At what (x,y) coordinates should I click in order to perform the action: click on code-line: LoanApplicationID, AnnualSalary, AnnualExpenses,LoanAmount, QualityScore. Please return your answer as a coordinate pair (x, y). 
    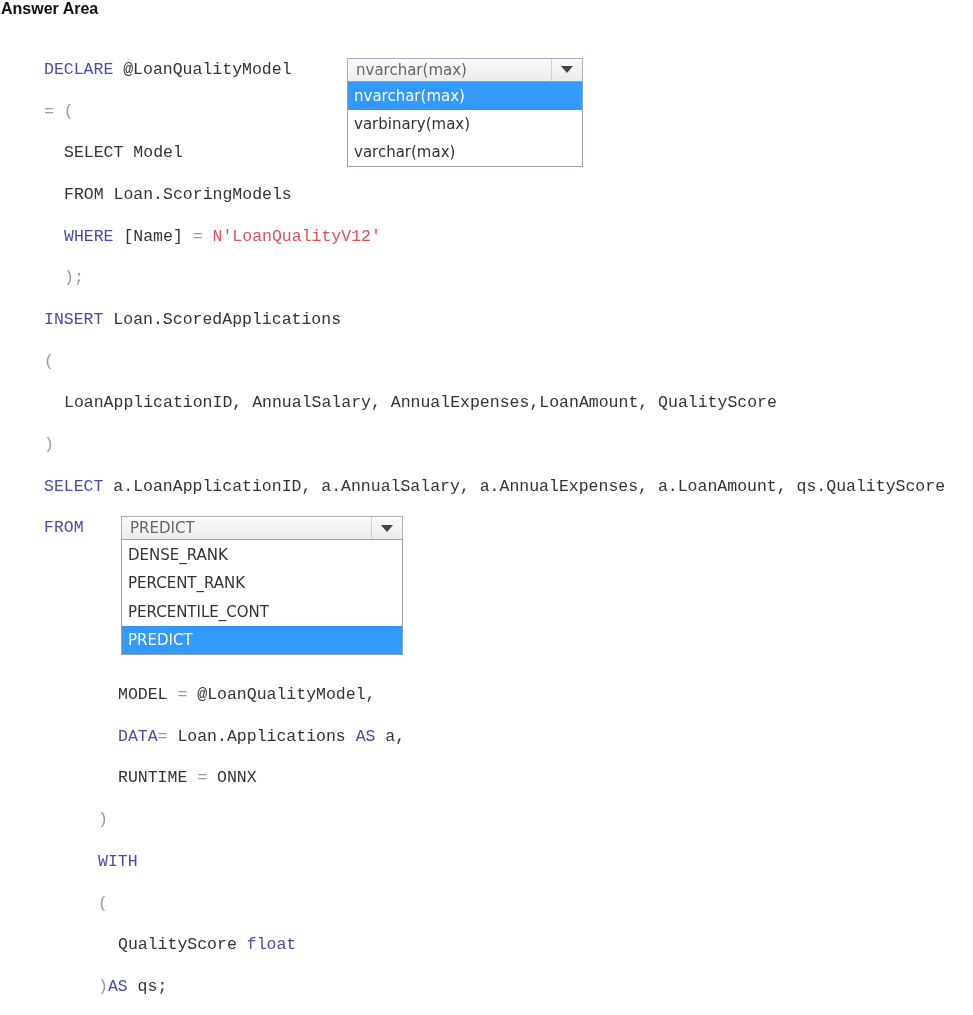
    Looking at the image, I should click on (420, 403).